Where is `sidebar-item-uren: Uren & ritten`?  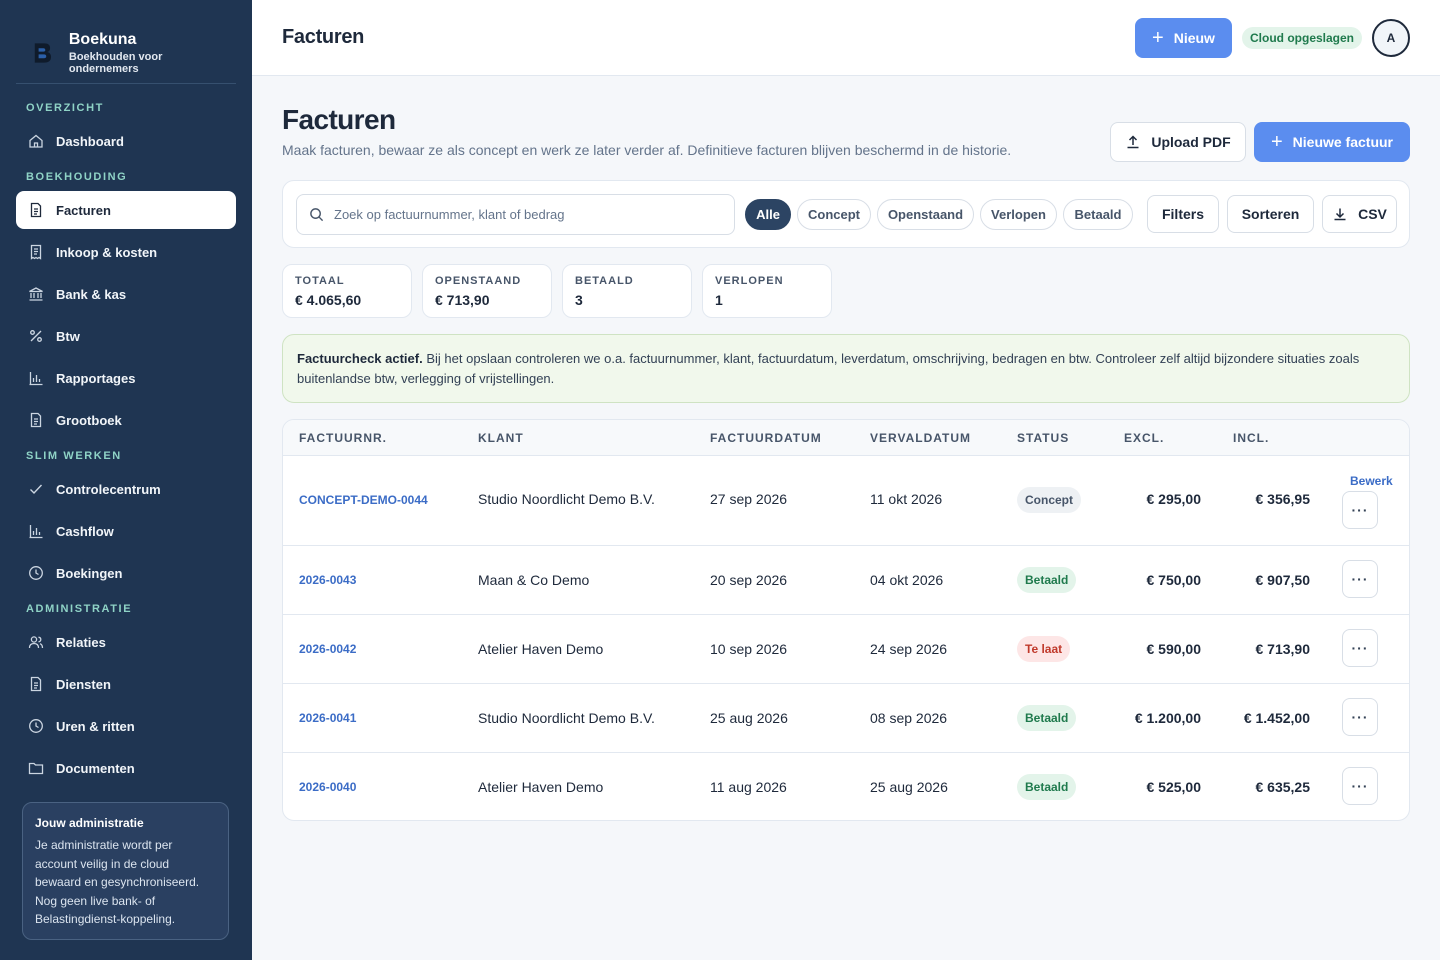 sidebar-item-uren: Uren & ritten is located at coordinates (126, 726).